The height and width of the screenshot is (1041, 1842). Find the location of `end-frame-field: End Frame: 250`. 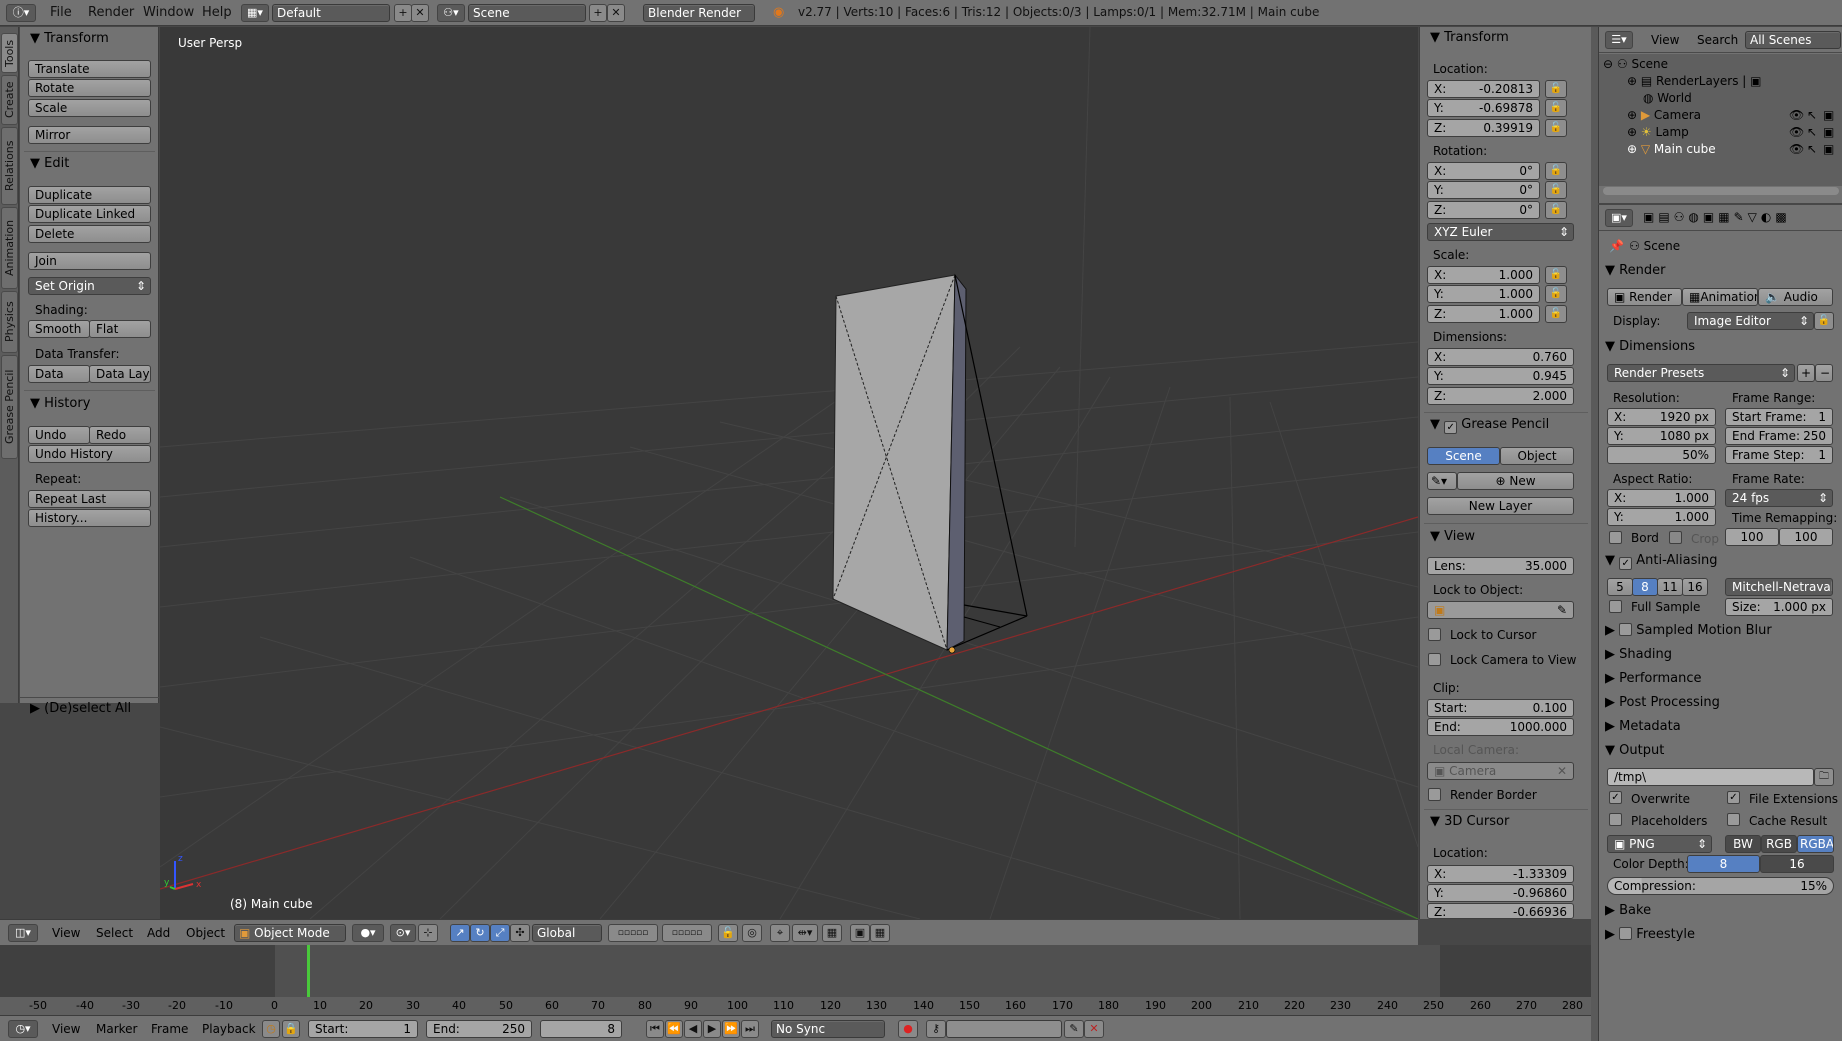

end-frame-field: End Frame: 250 is located at coordinates (1779, 436).